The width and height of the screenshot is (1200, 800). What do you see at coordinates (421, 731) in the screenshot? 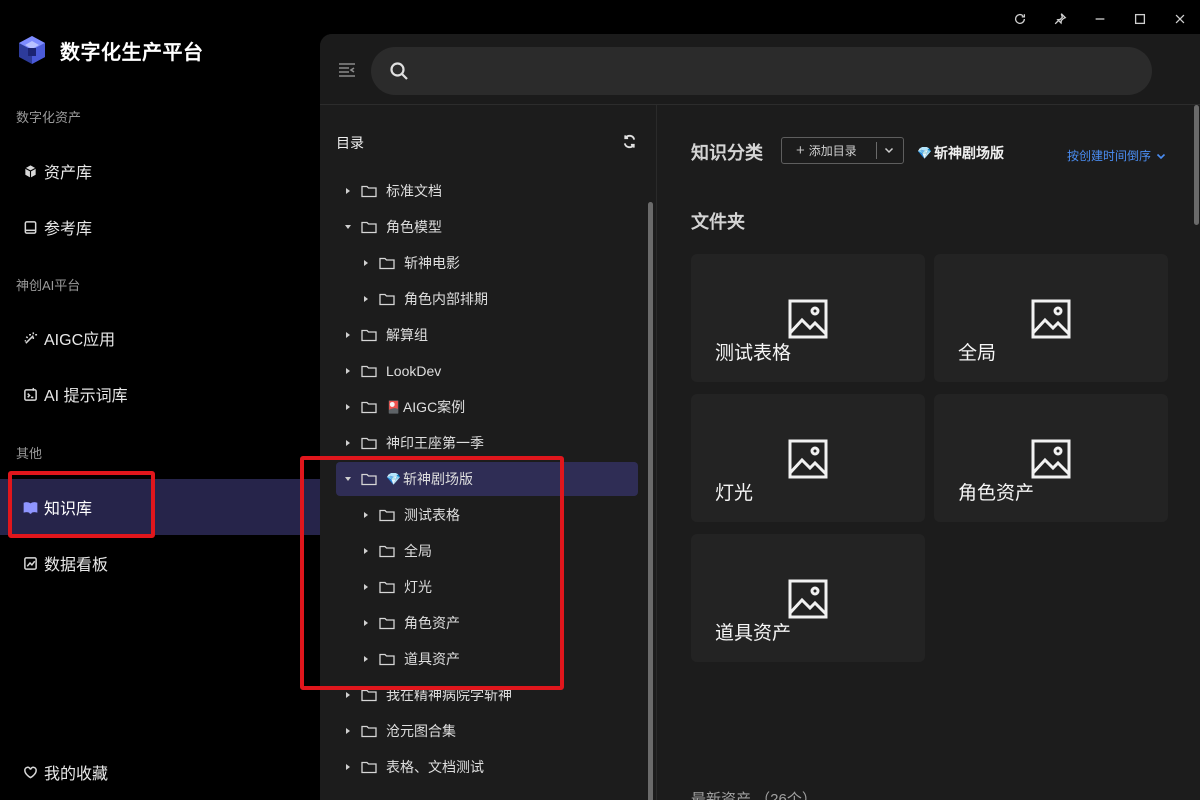
I see `tree-node-label: 沧元图合集` at bounding box center [421, 731].